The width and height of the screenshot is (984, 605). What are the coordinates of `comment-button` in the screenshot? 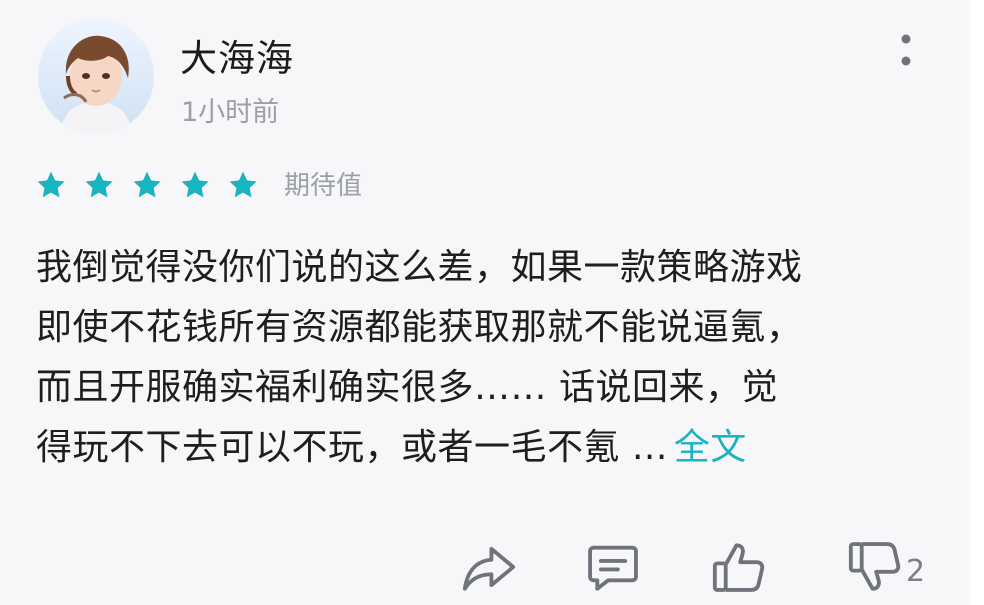 It's located at (613, 567).